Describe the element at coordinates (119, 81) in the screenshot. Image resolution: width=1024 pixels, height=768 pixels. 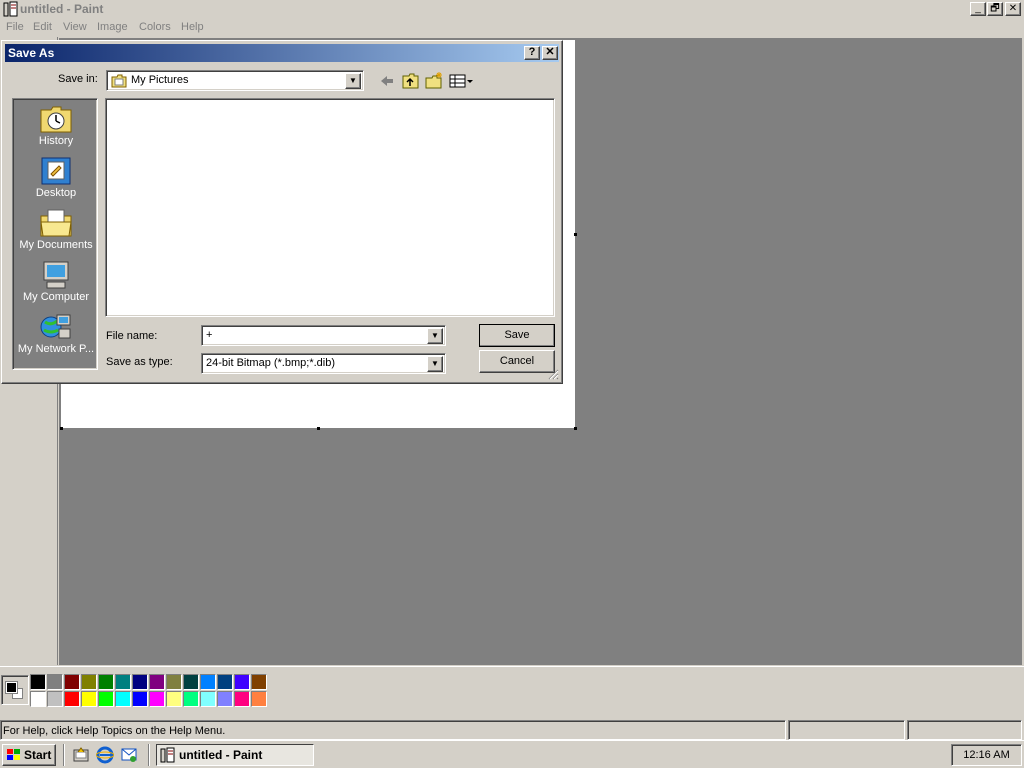
I see `folder-icon` at that location.